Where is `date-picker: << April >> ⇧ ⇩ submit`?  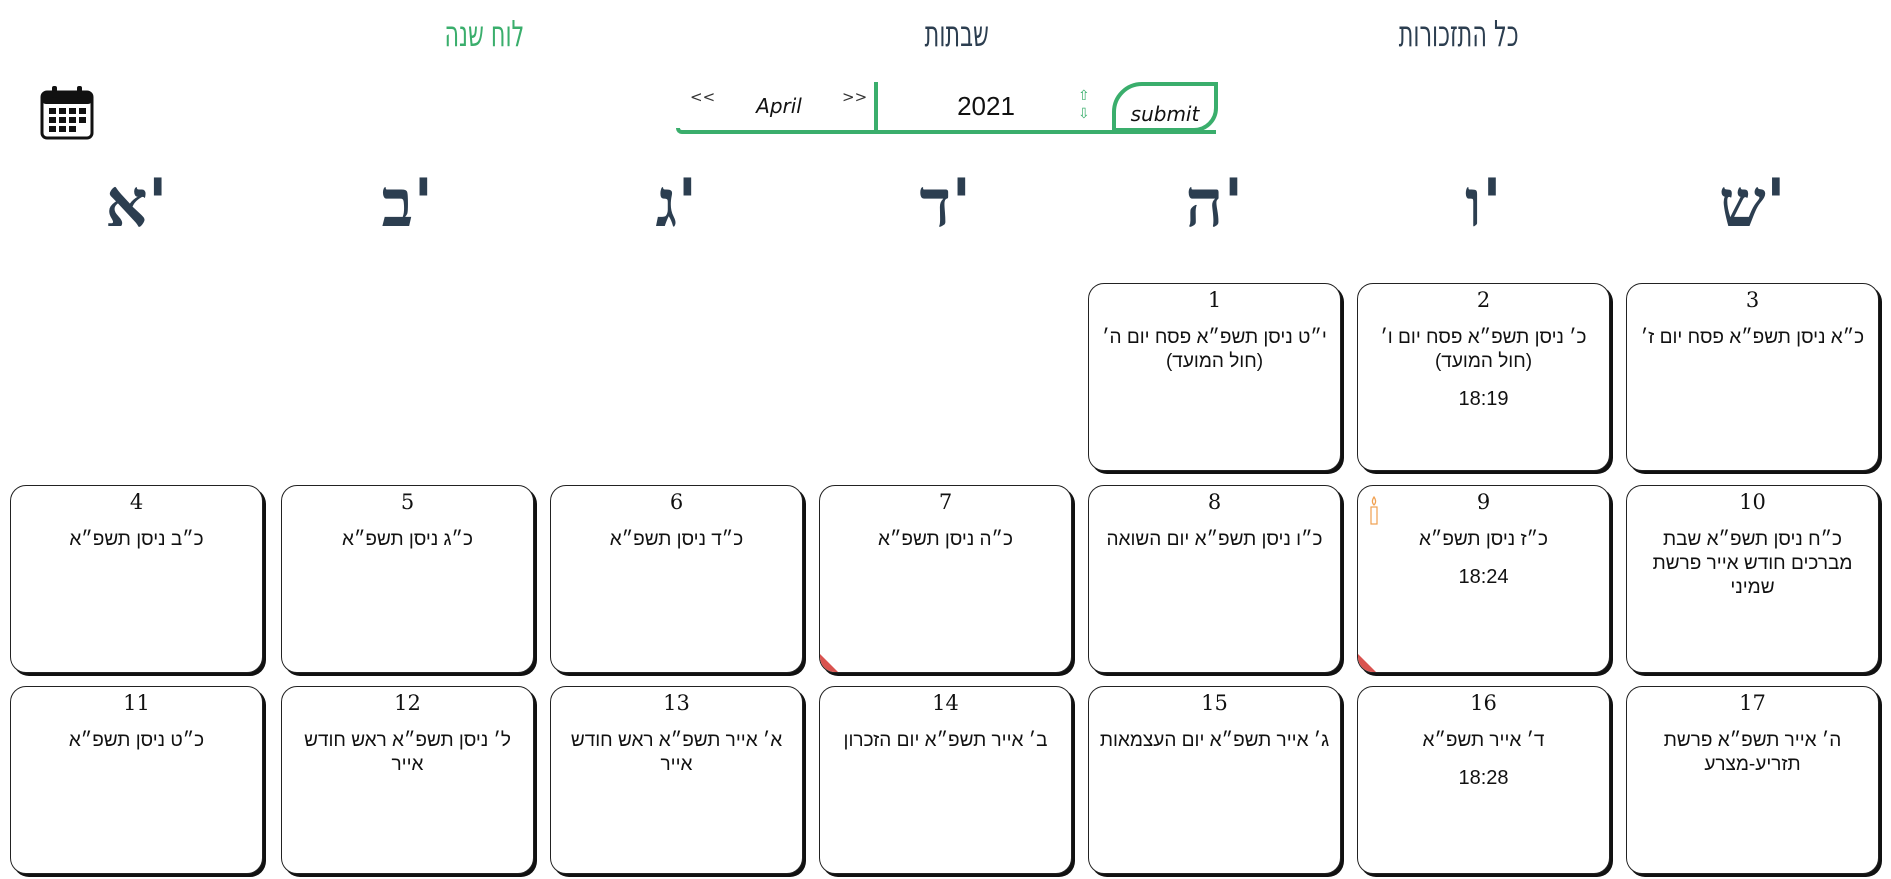
date-picker: << April >> ⇧ ⇩ submit is located at coordinates (947, 108).